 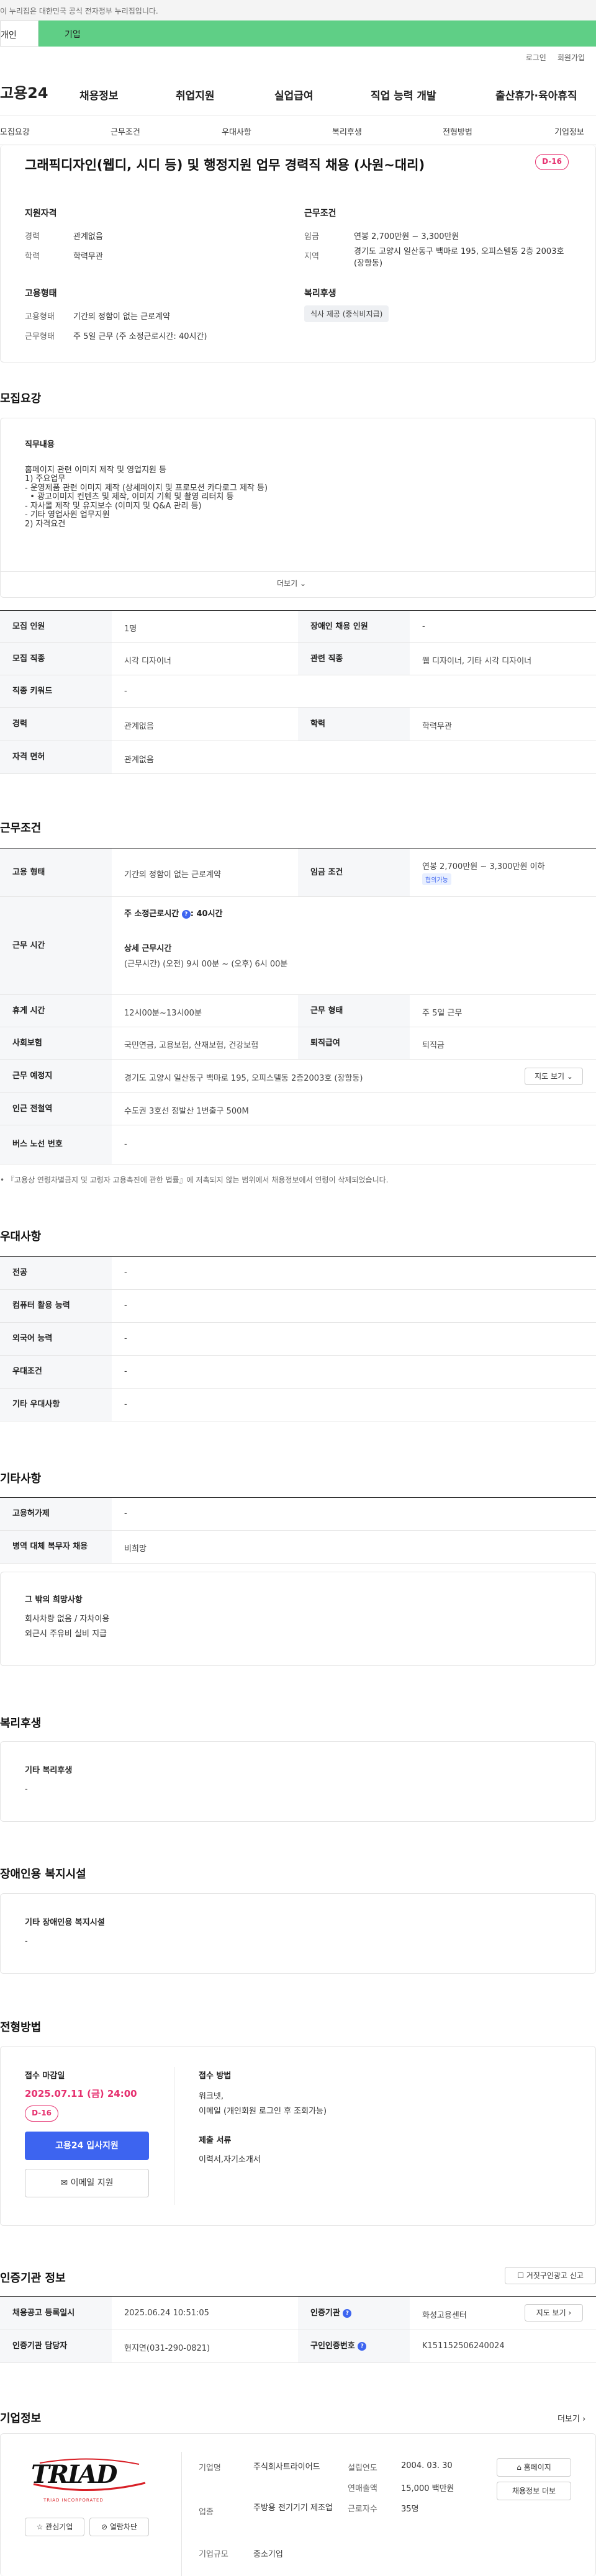 I want to click on email-apply-button: ✉ 이메일 지원, so click(x=87, y=2183).